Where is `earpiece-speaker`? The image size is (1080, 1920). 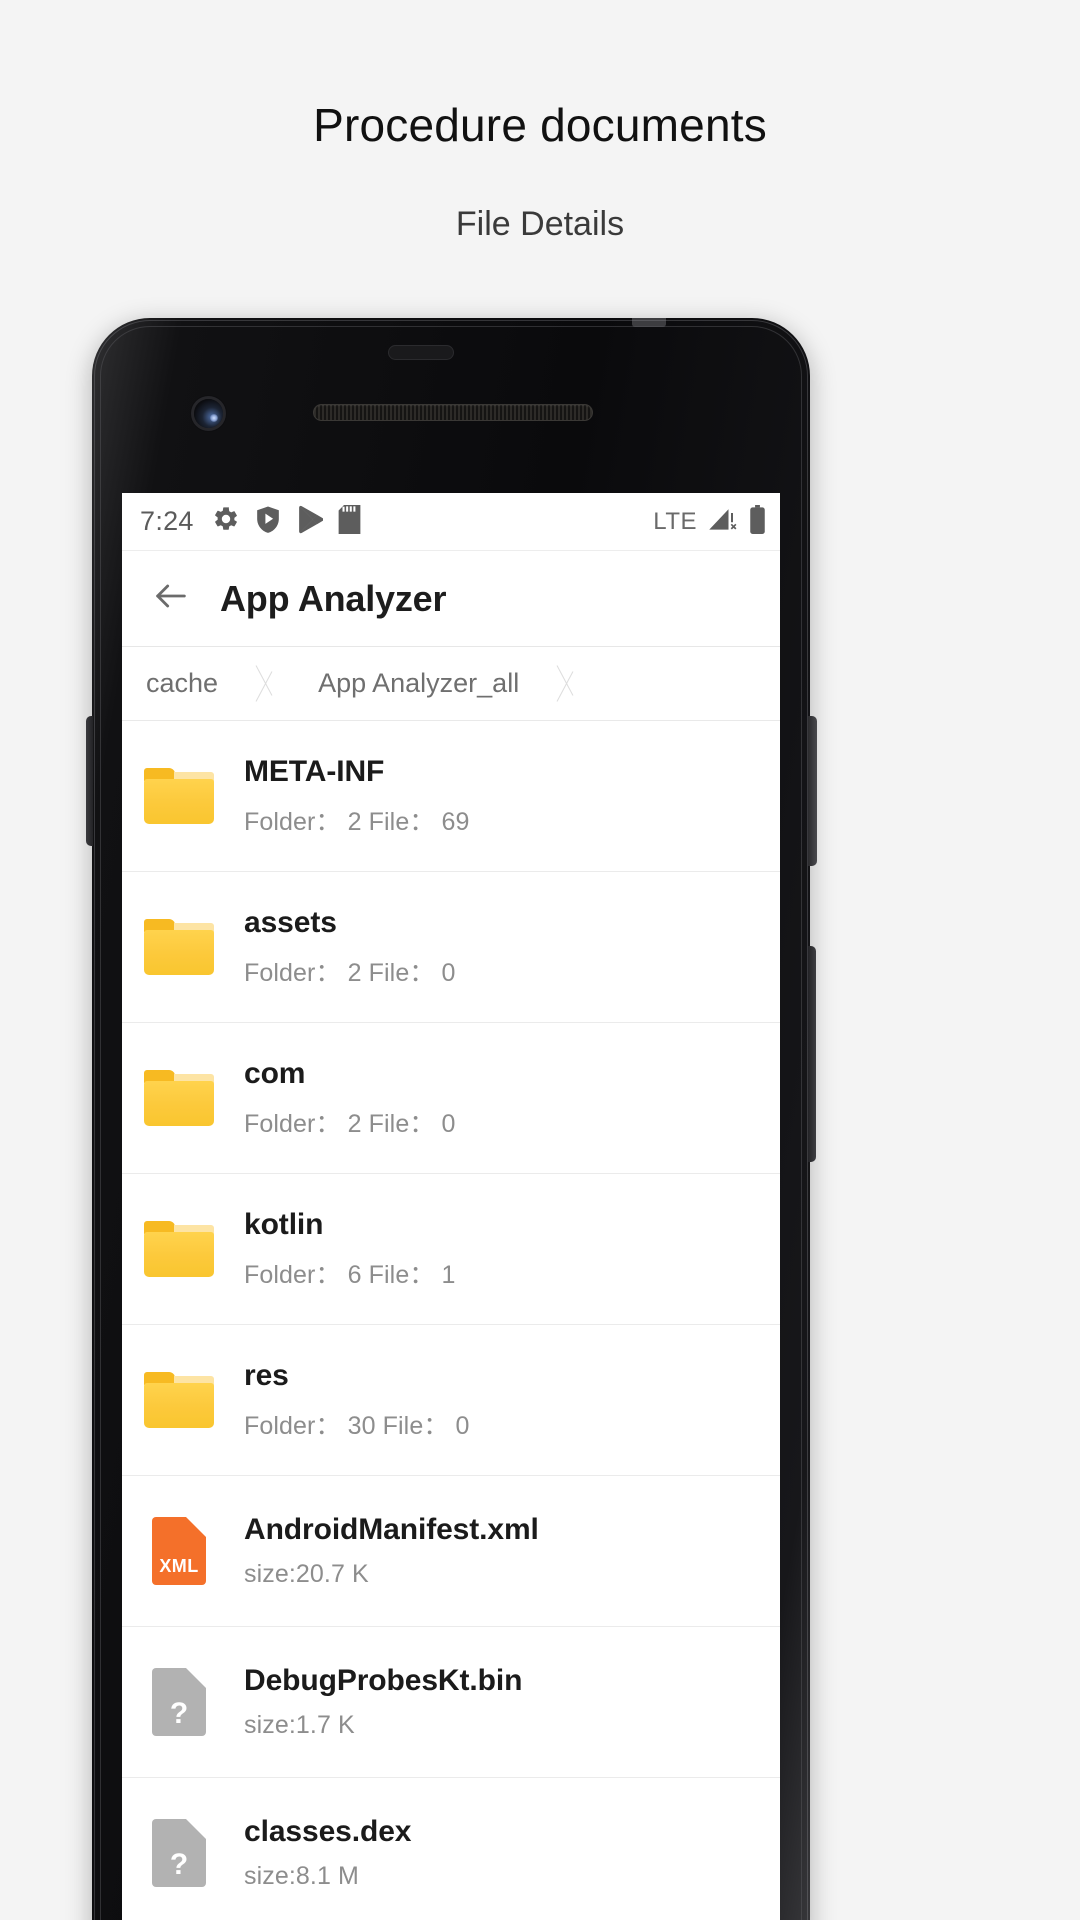
earpiece-speaker is located at coordinates (453, 412).